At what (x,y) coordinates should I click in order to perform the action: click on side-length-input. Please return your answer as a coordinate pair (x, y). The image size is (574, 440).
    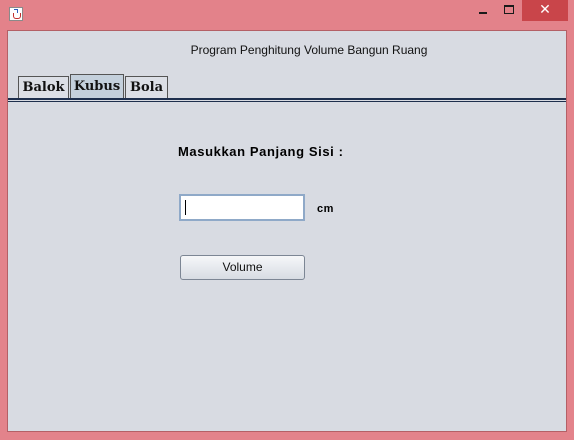
    Looking at the image, I should click on (242, 207).